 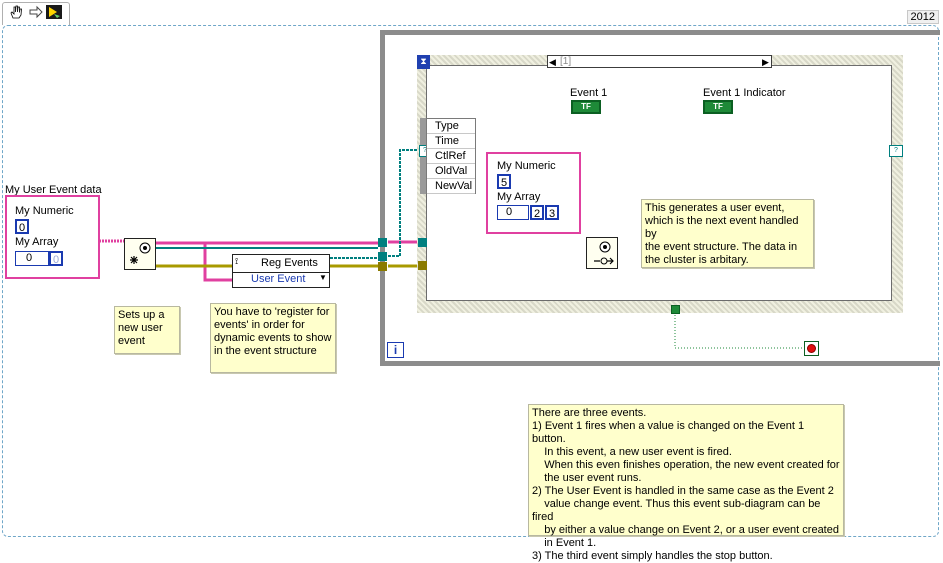 I want to click on stop-condition-terminal, so click(x=811, y=348).